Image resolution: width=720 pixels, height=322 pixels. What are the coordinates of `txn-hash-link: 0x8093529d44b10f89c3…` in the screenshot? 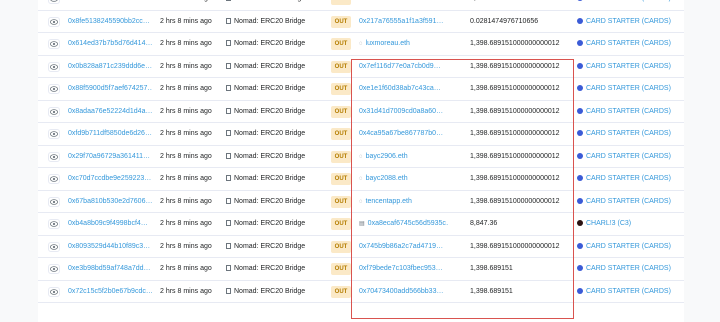 It's located at (110, 247).